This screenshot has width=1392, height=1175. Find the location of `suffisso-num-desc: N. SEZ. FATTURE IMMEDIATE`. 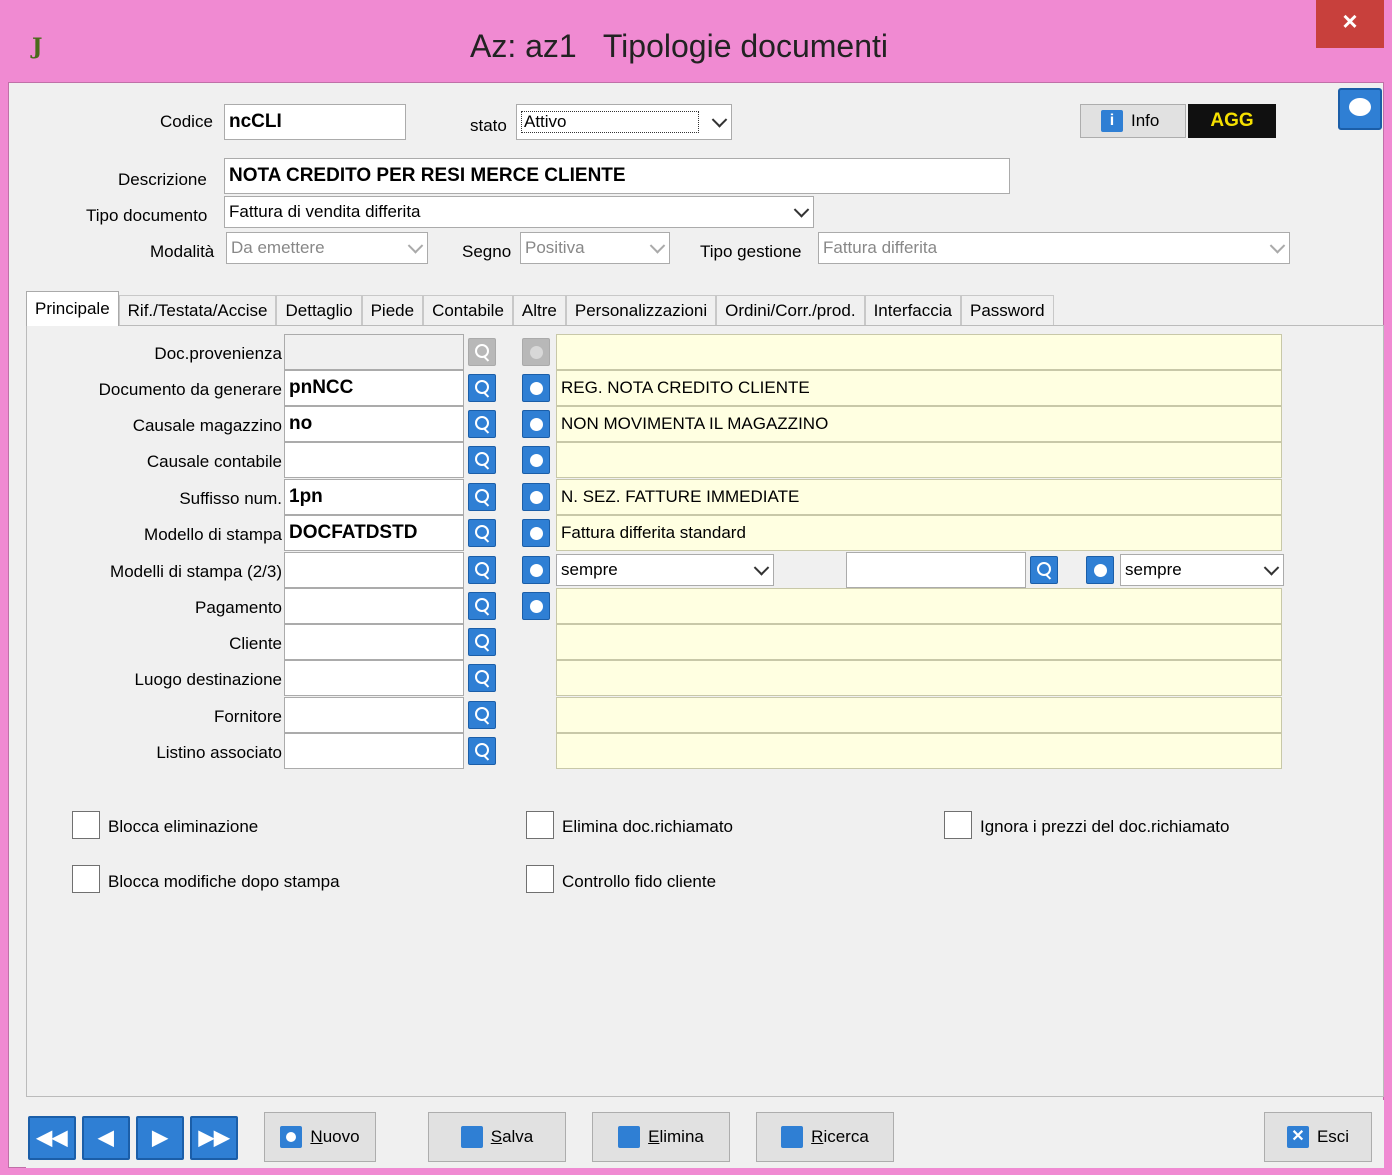

suffisso-num-desc: N. SEZ. FATTURE IMMEDIATE is located at coordinates (919, 497).